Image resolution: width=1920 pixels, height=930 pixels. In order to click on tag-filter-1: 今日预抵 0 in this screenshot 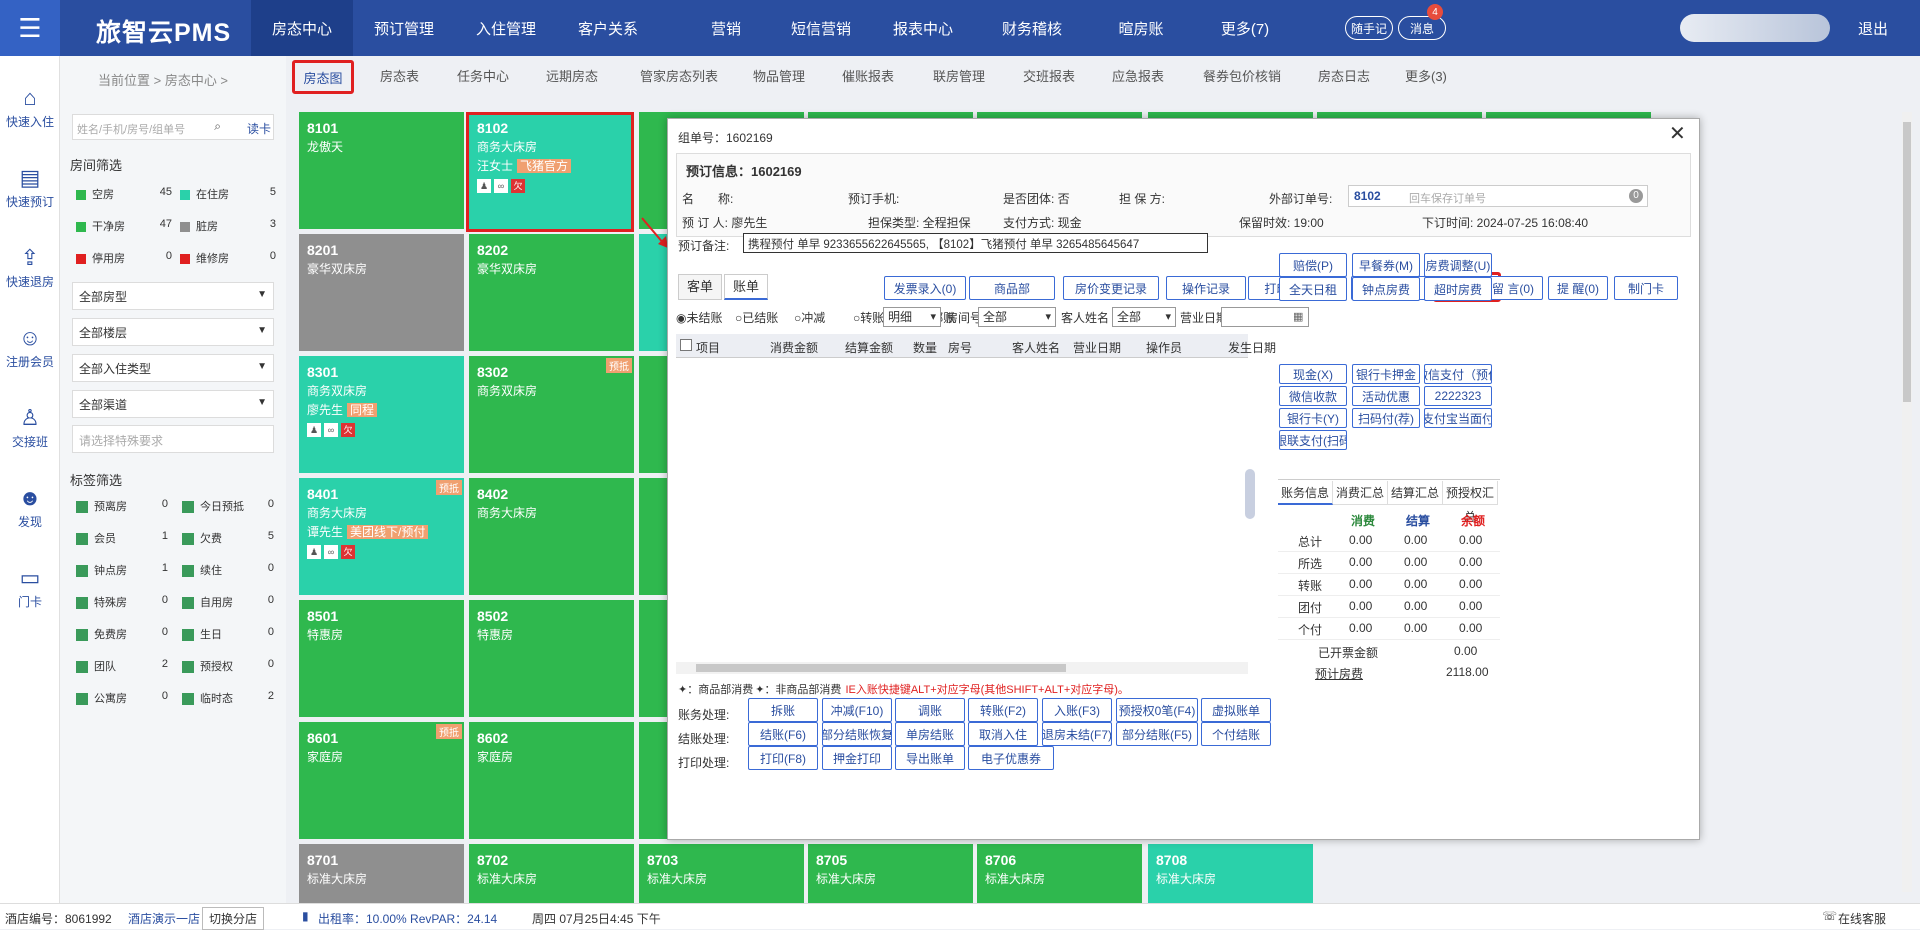, I will do `click(228, 506)`.